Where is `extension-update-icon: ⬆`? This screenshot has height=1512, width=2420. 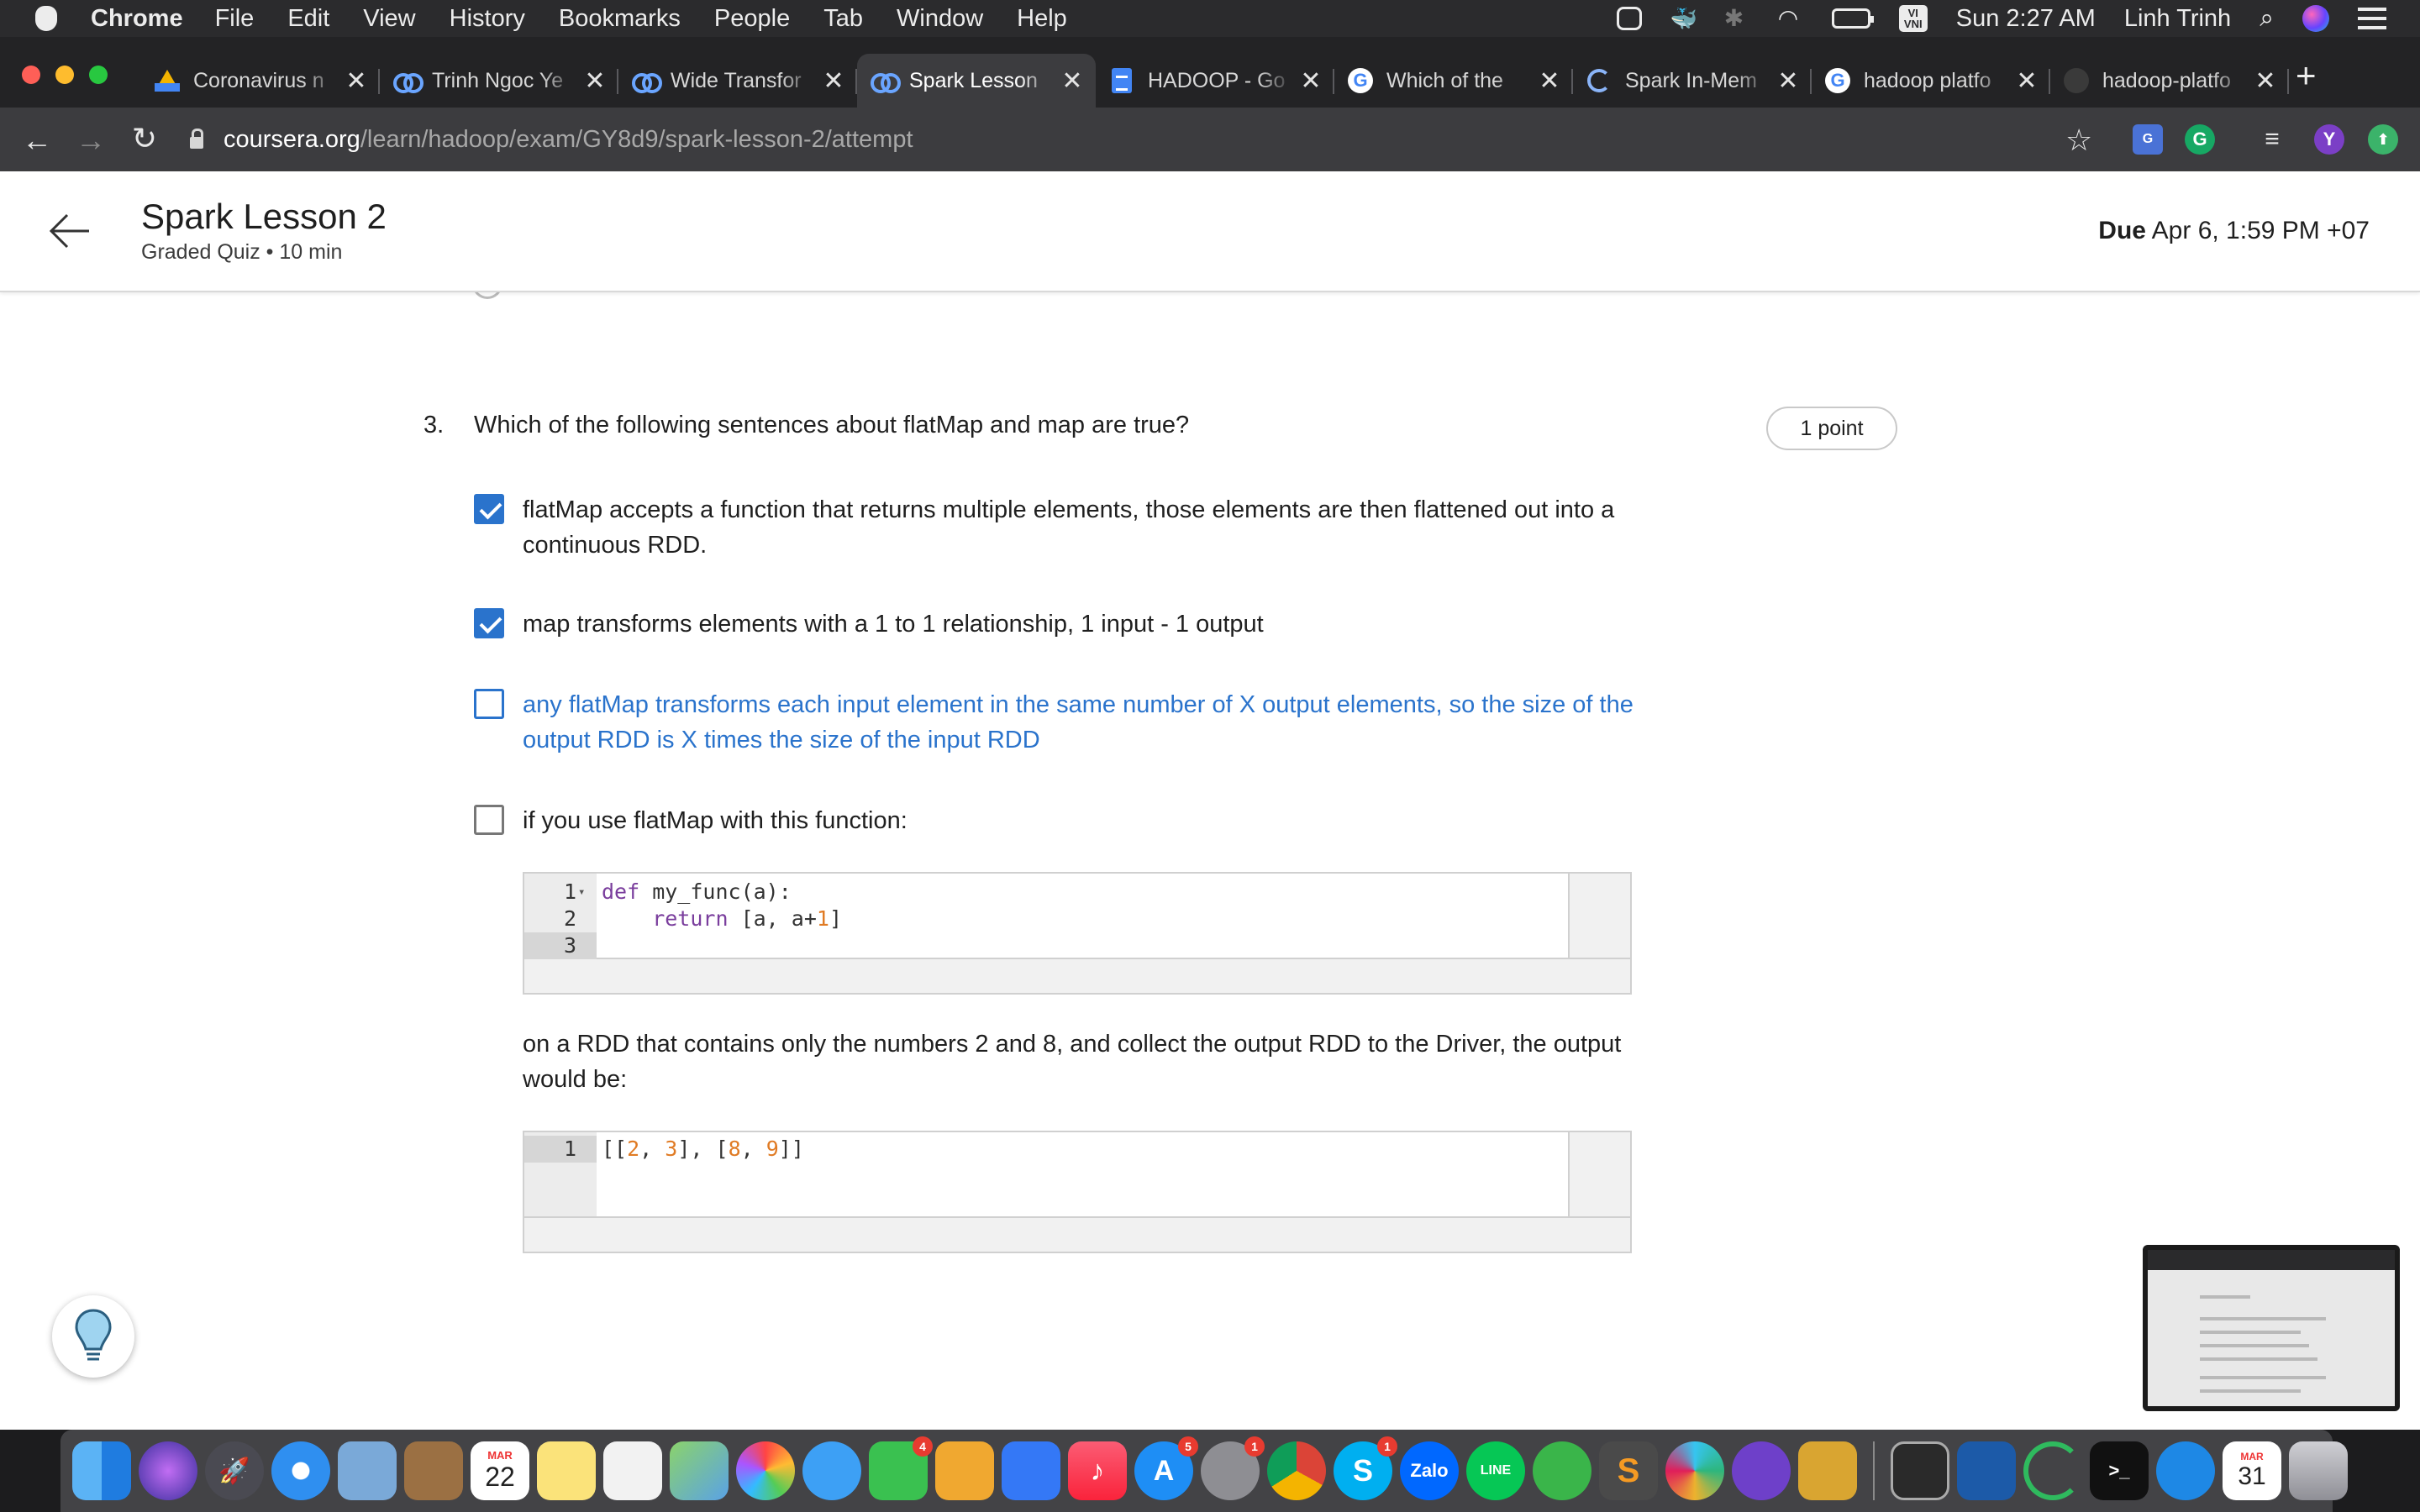 extension-update-icon: ⬆ is located at coordinates (2383, 139).